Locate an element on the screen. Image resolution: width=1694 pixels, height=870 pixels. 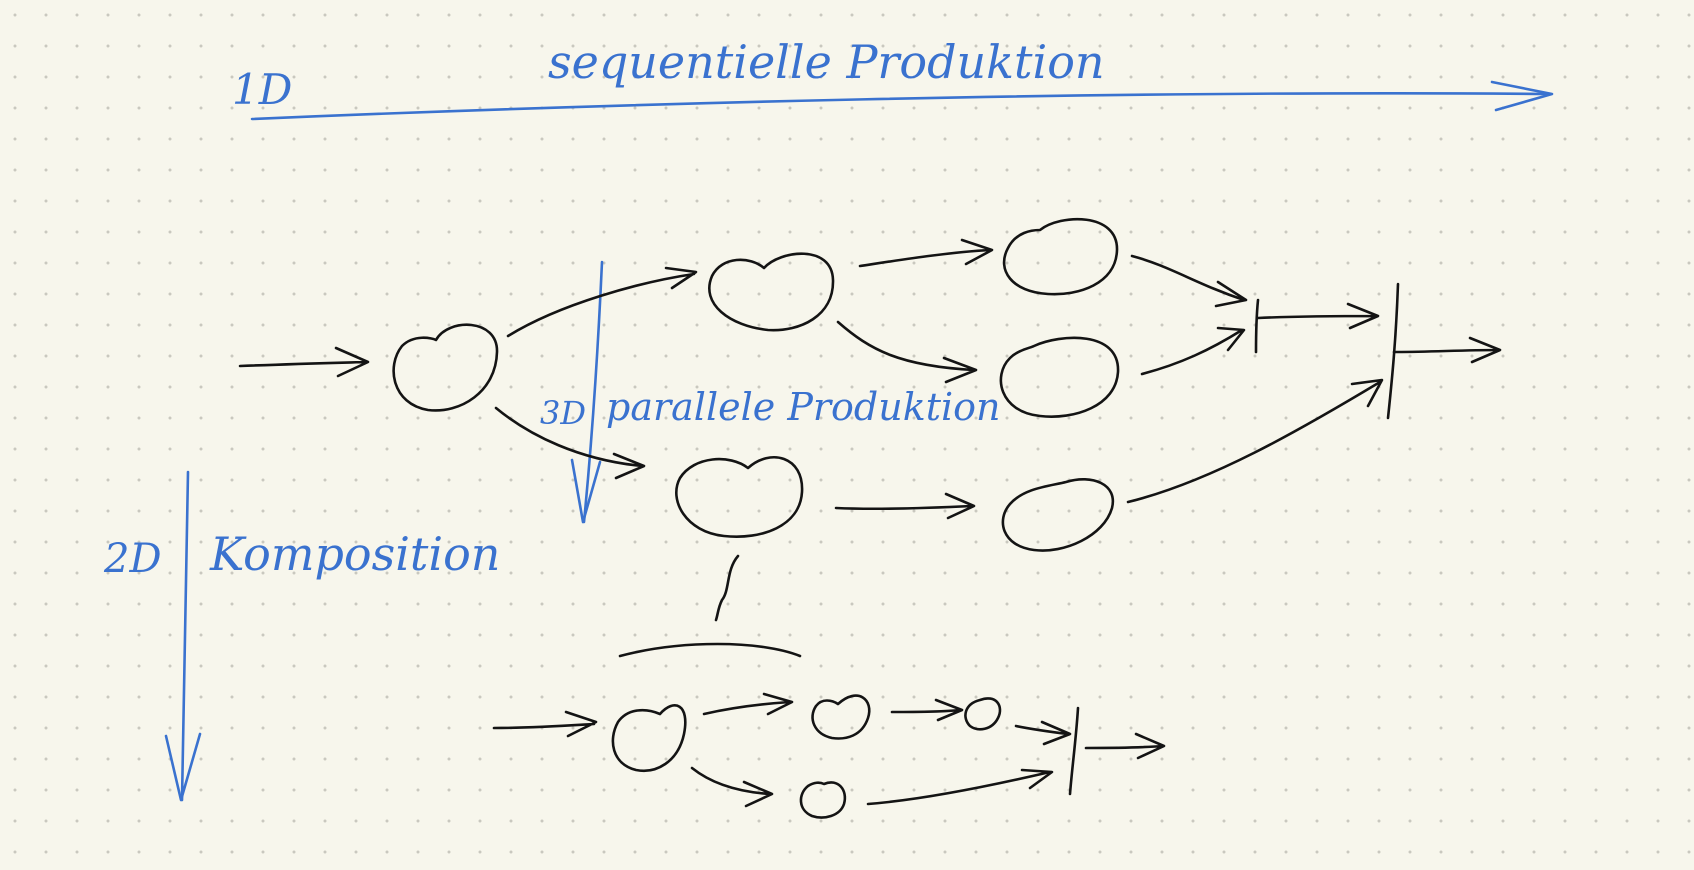
axis-1d-tag: 1D is located at coordinates (262, 89).